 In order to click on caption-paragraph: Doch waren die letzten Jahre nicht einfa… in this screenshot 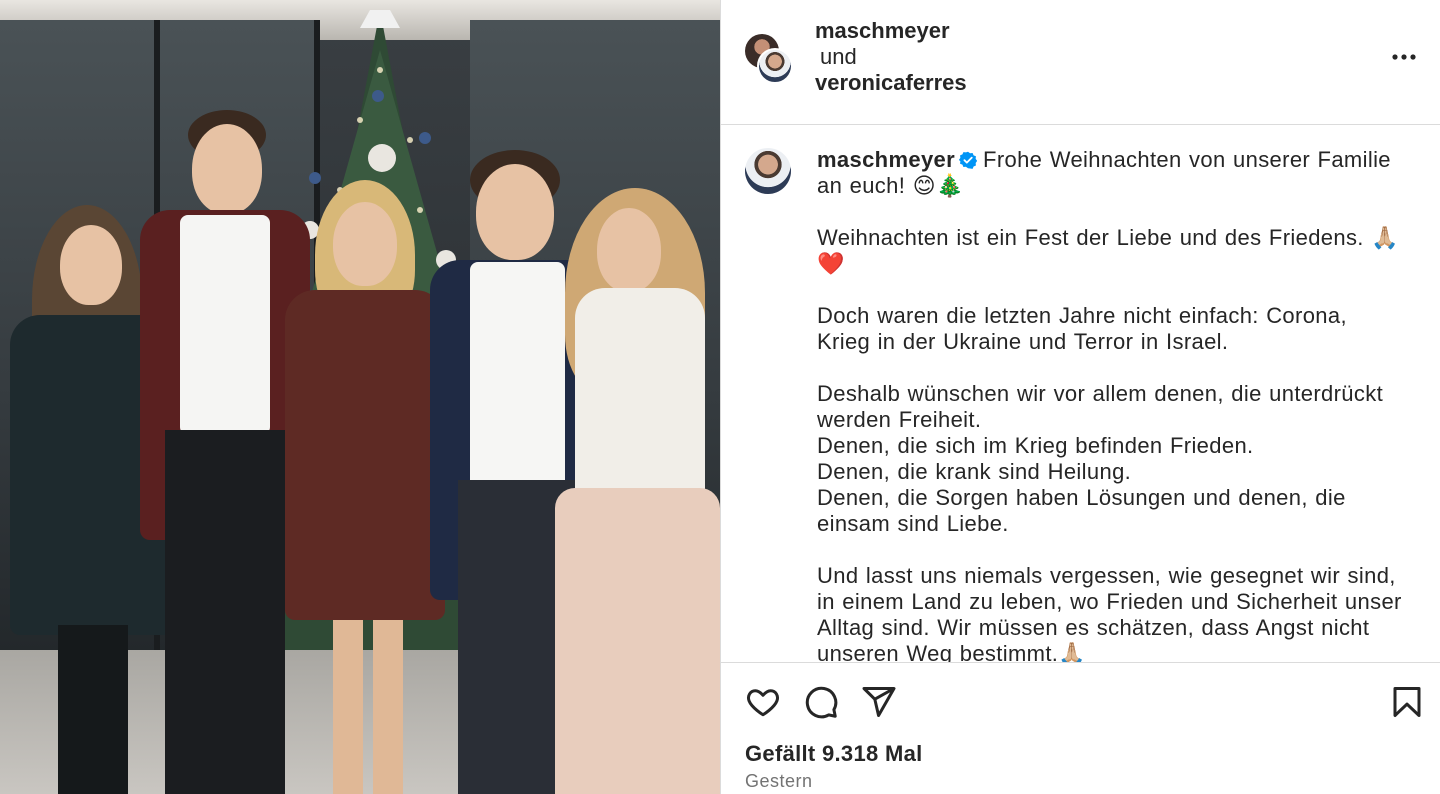, I will do `click(1082, 328)`.